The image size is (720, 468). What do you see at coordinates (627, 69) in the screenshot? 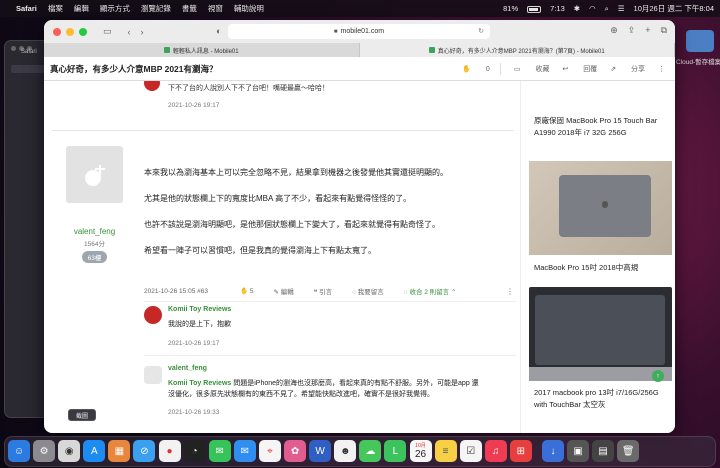
I see `share-button: ⇗ 分享` at bounding box center [627, 69].